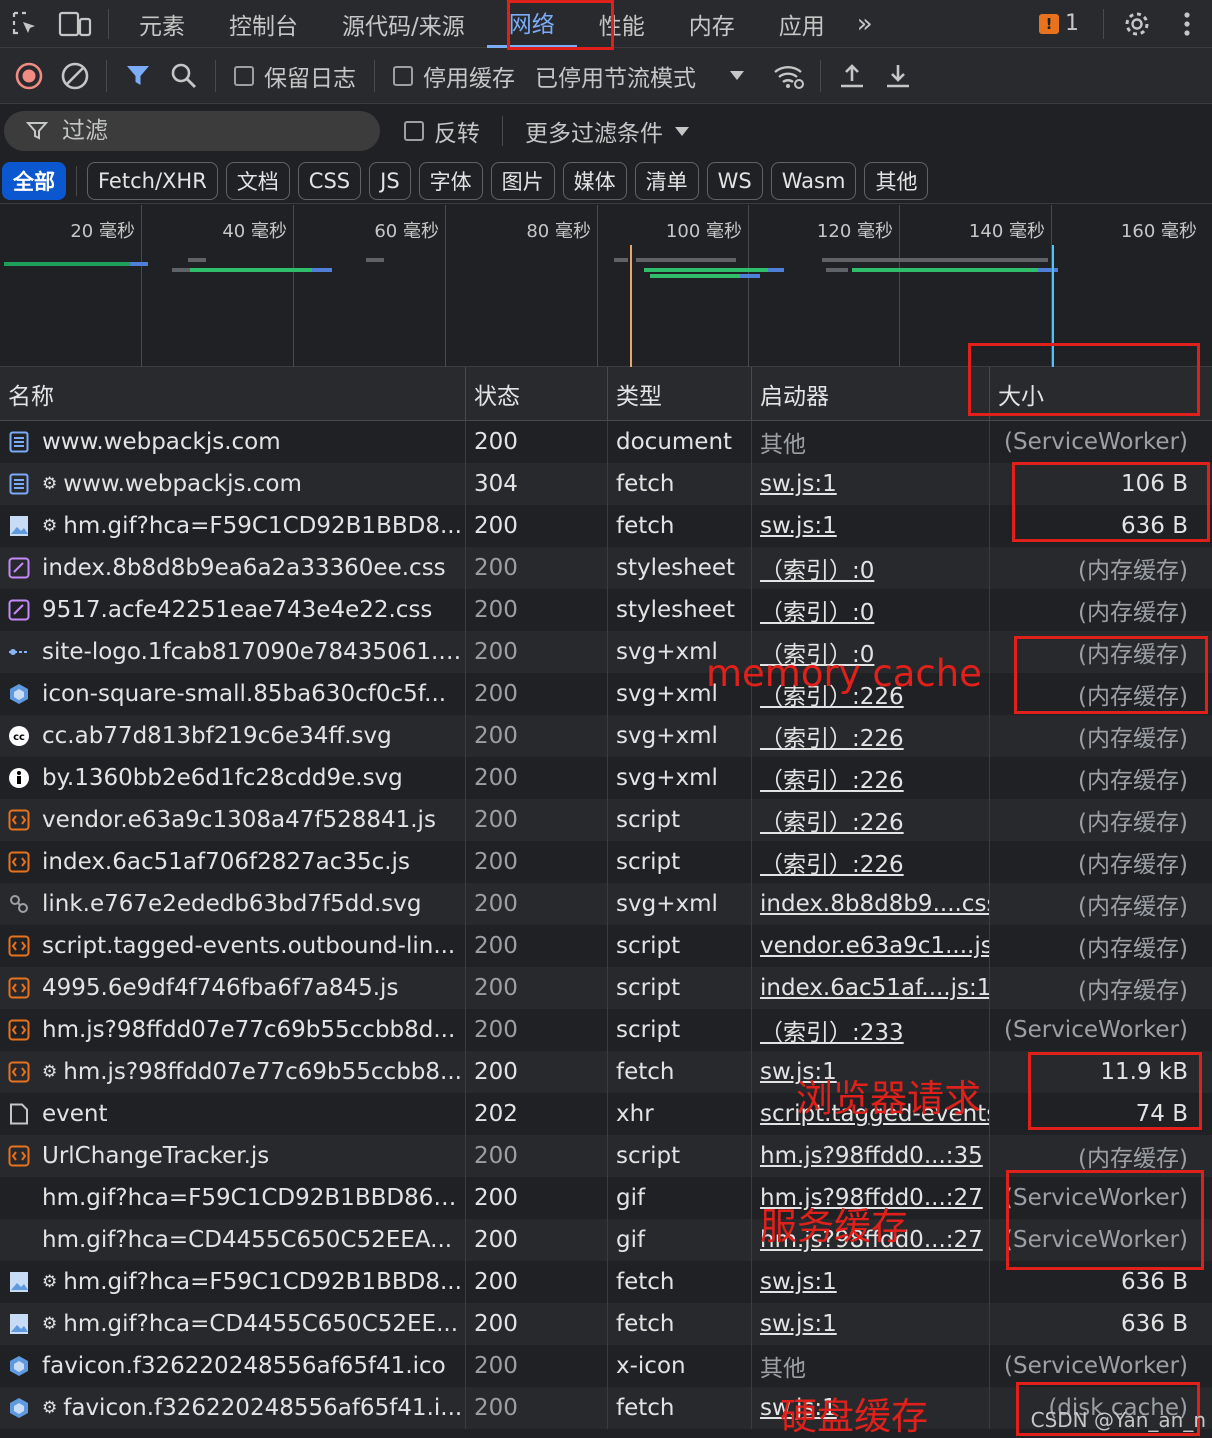  I want to click on device-toolbar-icon, so click(75, 24).